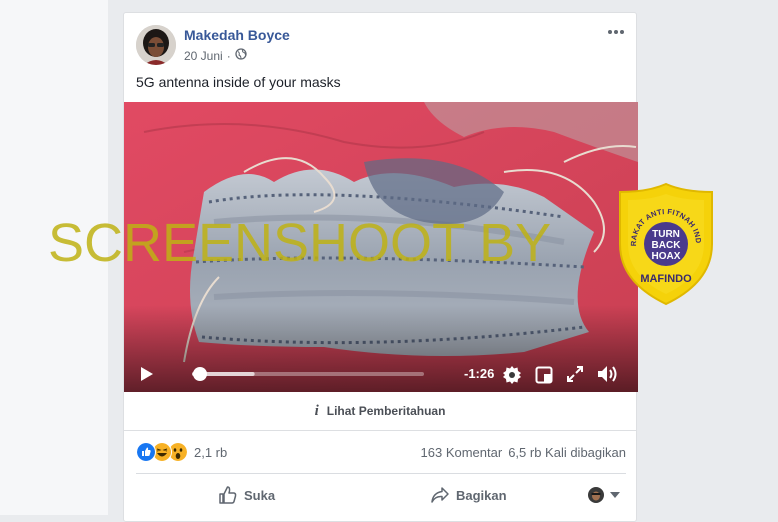  Describe the element at coordinates (237, 35) in the screenshot. I see `author-name: Makedah Boyce` at that location.